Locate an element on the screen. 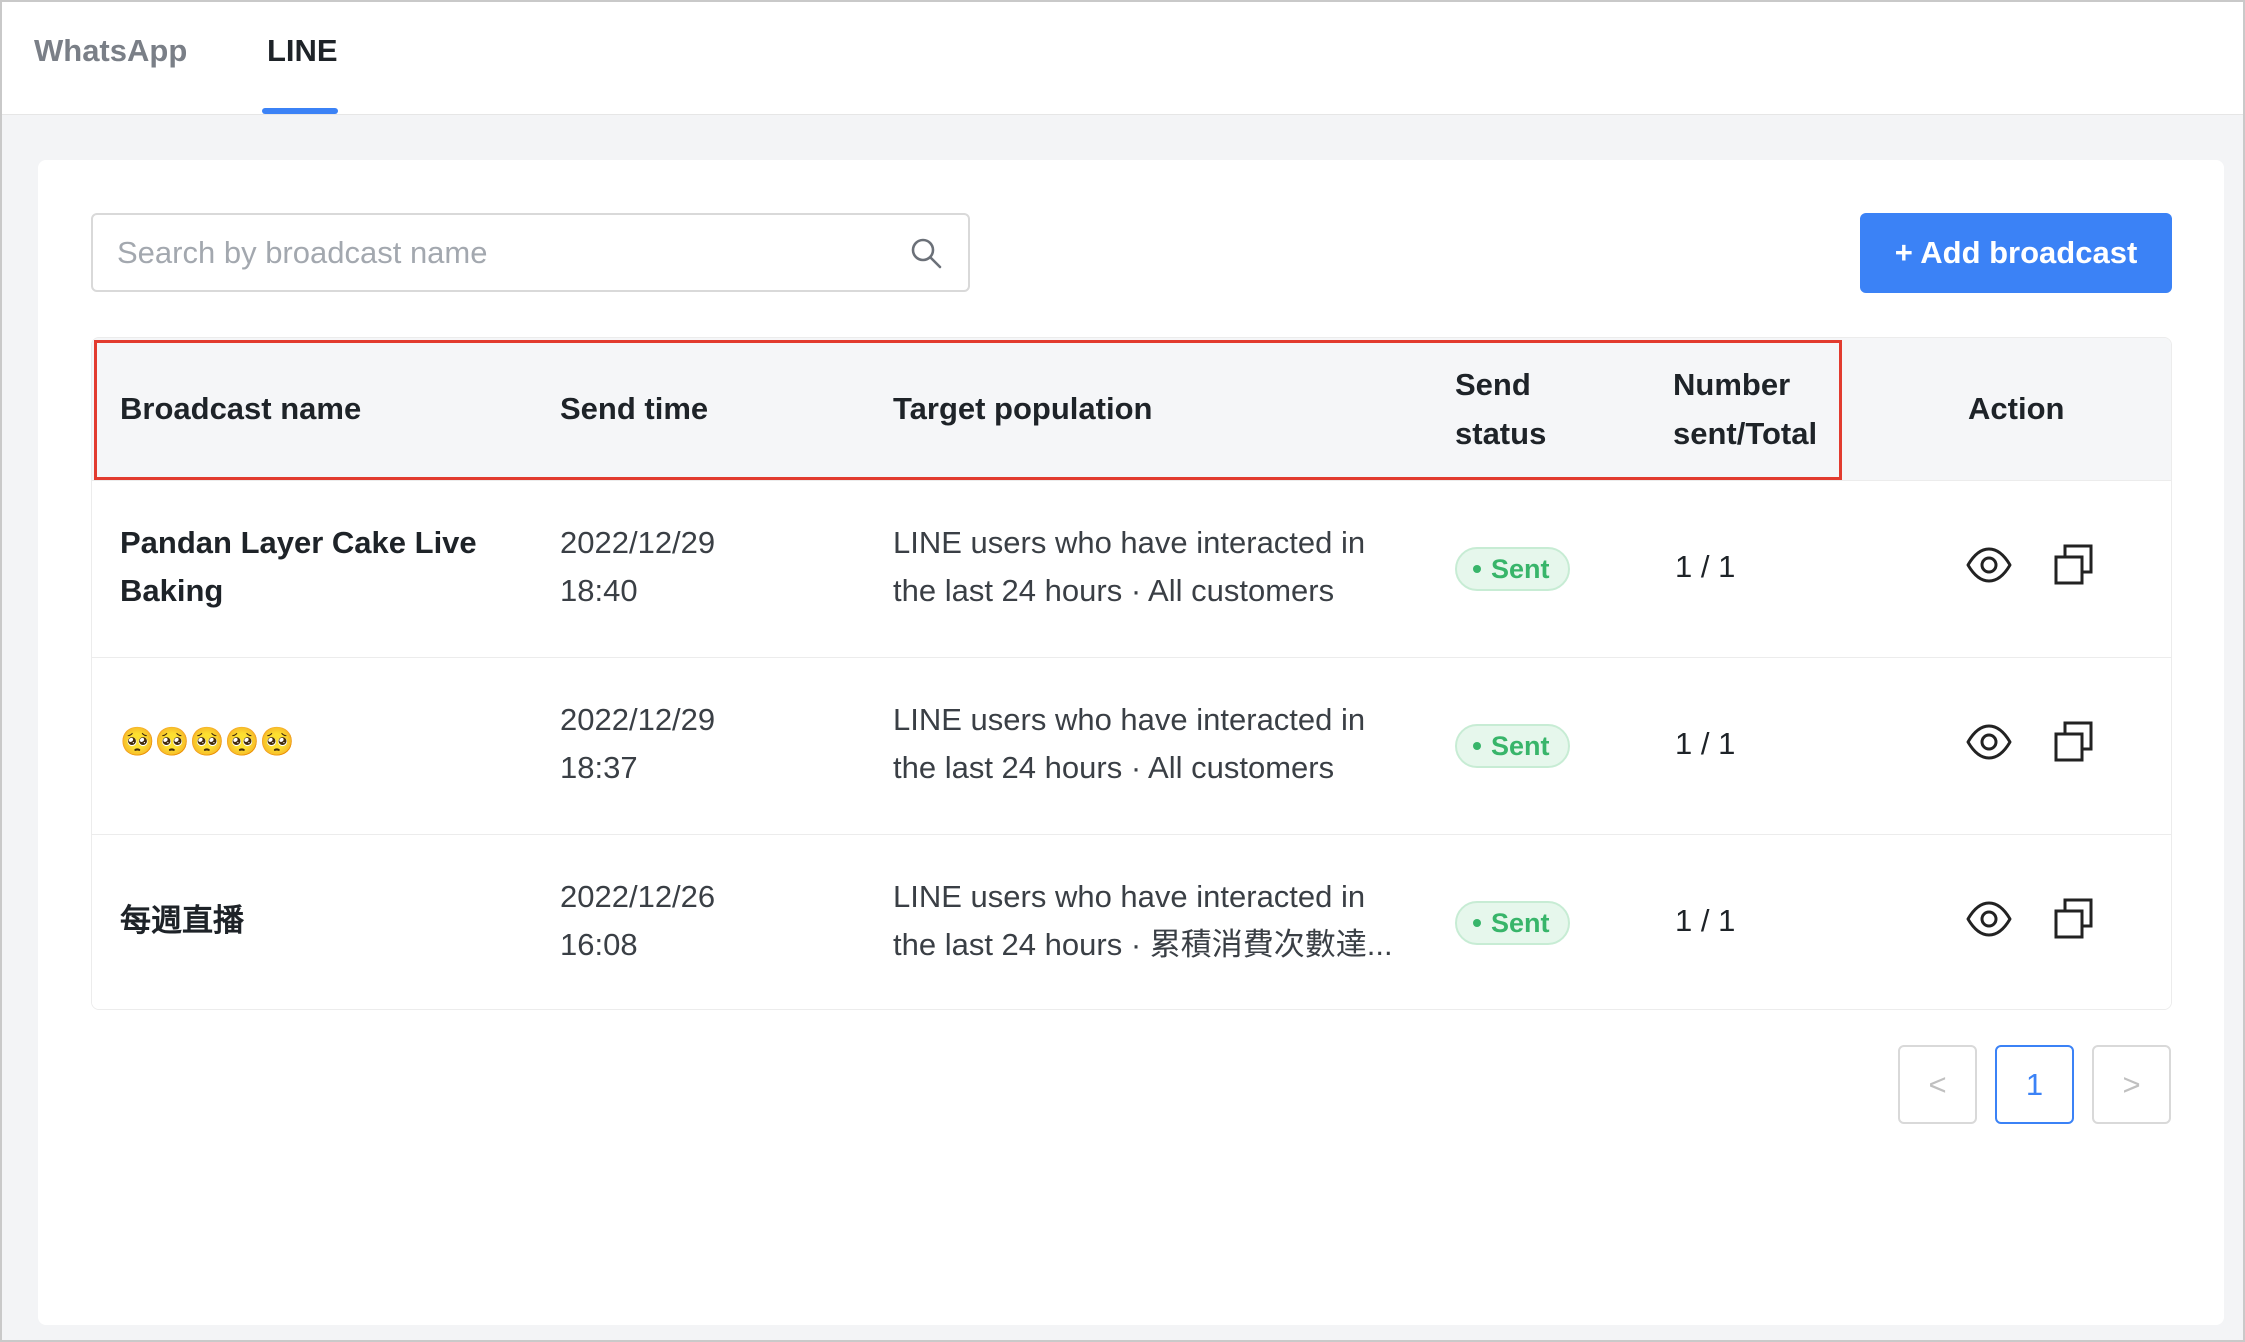  add-broadcast-button: + Add broadcast is located at coordinates (2016, 253).